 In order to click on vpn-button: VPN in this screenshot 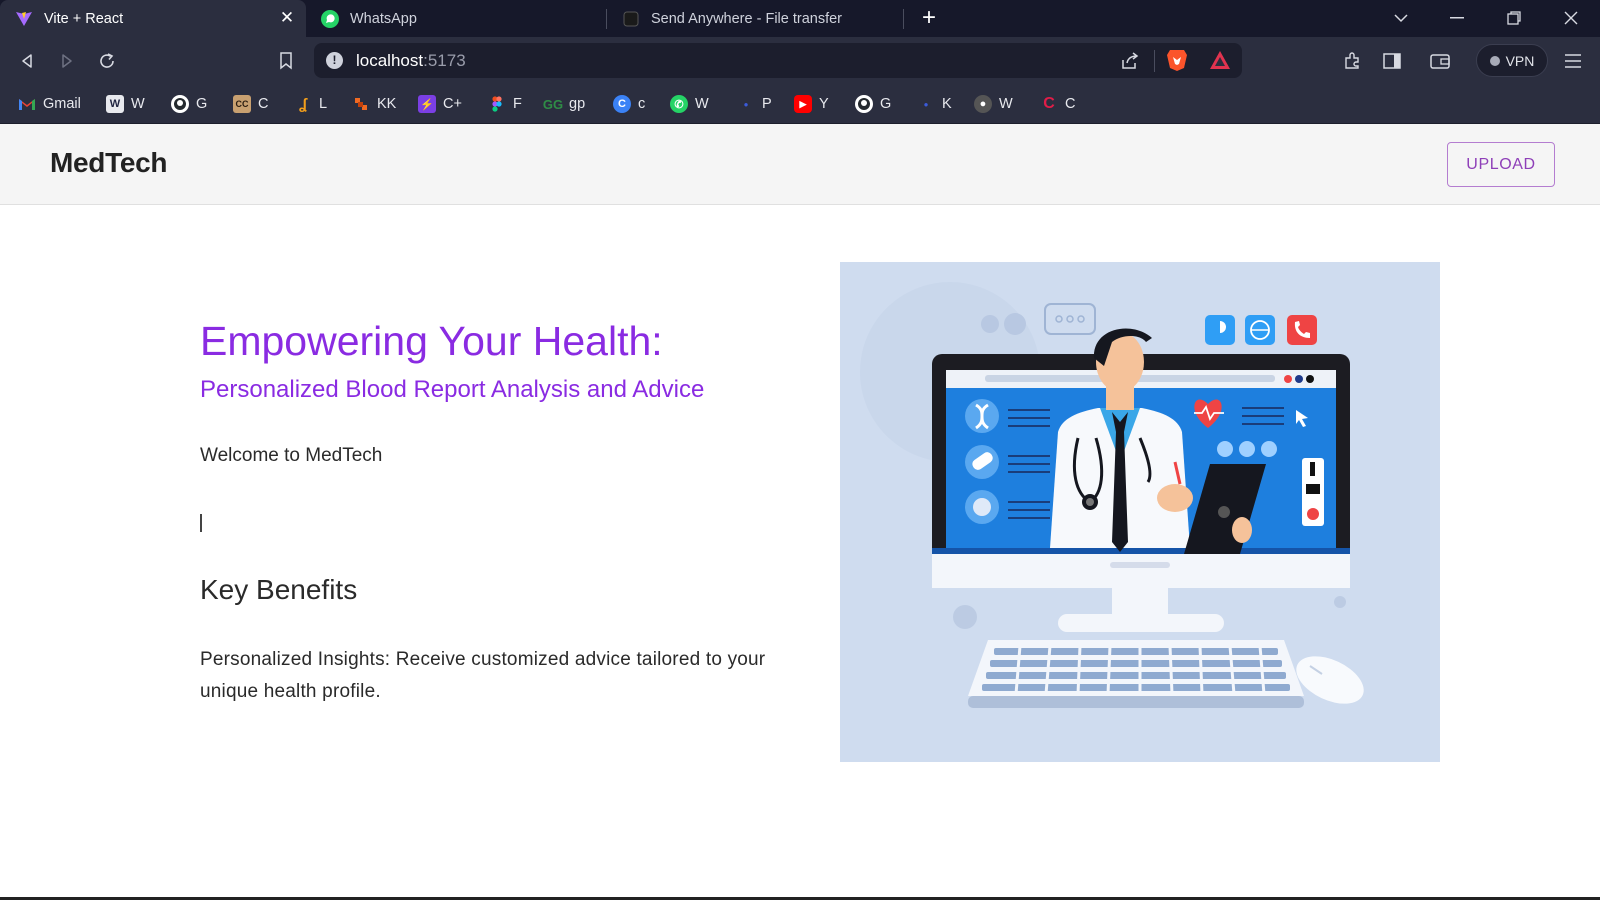, I will do `click(1512, 60)`.